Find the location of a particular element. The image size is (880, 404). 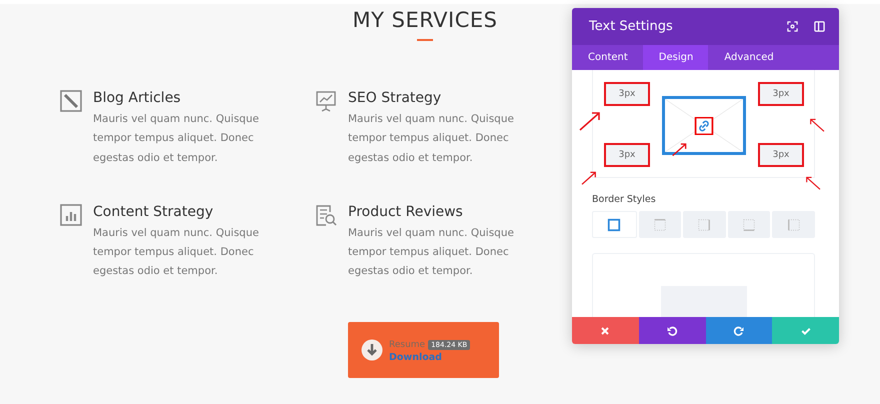

fullscreen-icon is located at coordinates (792, 26).